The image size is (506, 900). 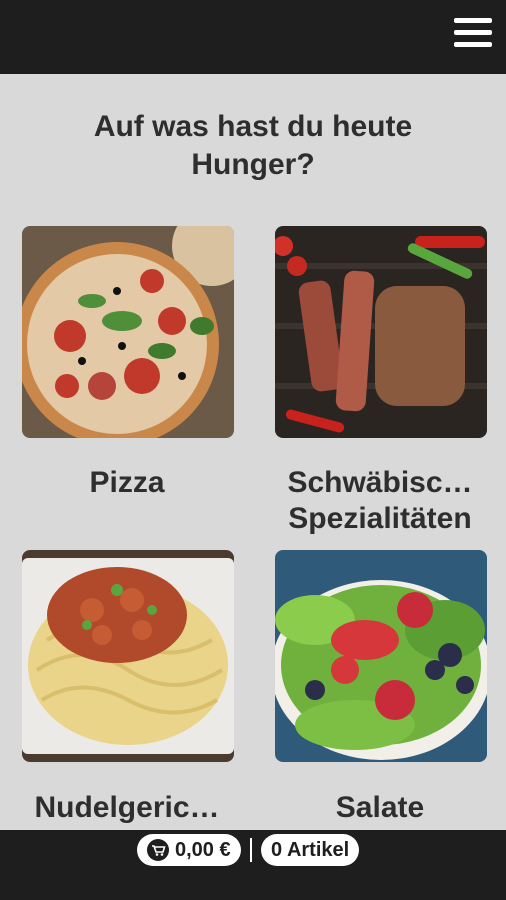 I want to click on category-tile-pizza, so click(x=128, y=332).